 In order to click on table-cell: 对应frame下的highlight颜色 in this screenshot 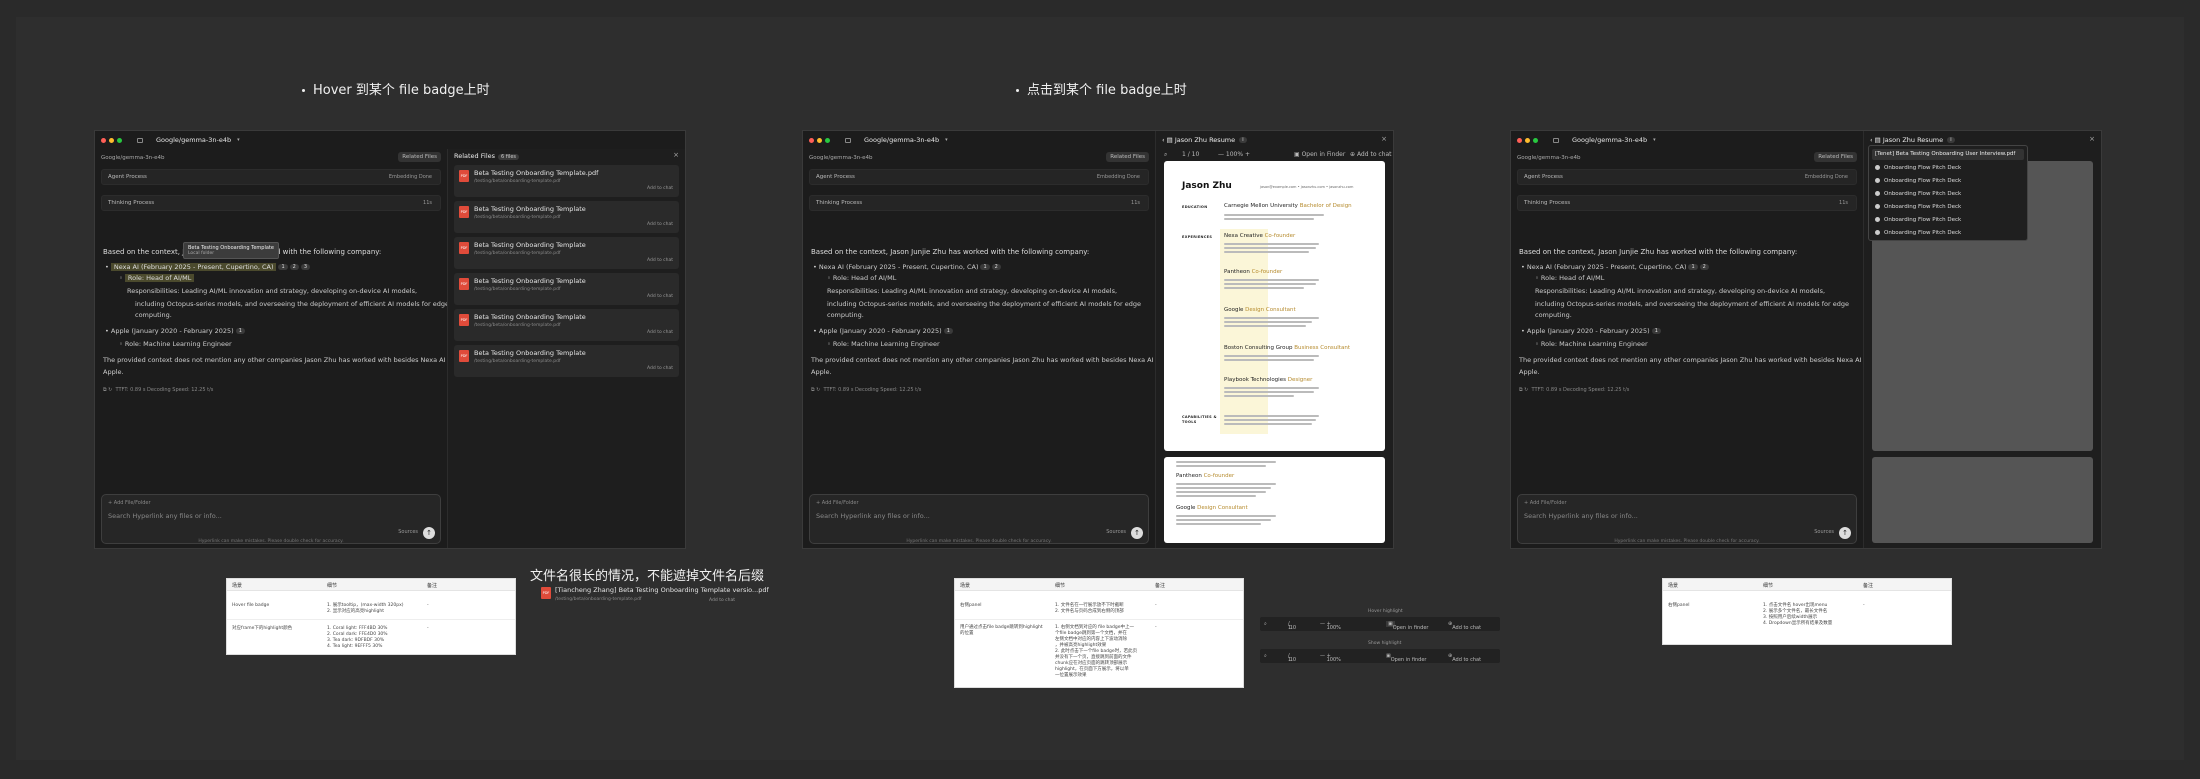, I will do `click(262, 628)`.